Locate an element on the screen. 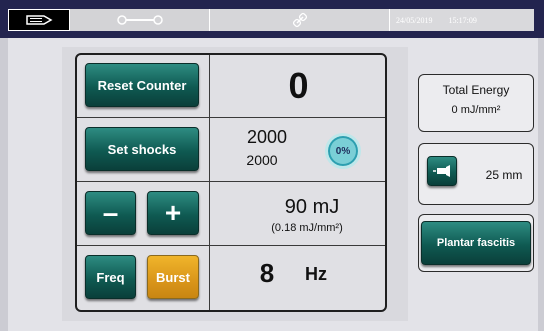 Image resolution: width=544 pixels, height=331 pixels. tab-connection is located at coordinates (300, 20).